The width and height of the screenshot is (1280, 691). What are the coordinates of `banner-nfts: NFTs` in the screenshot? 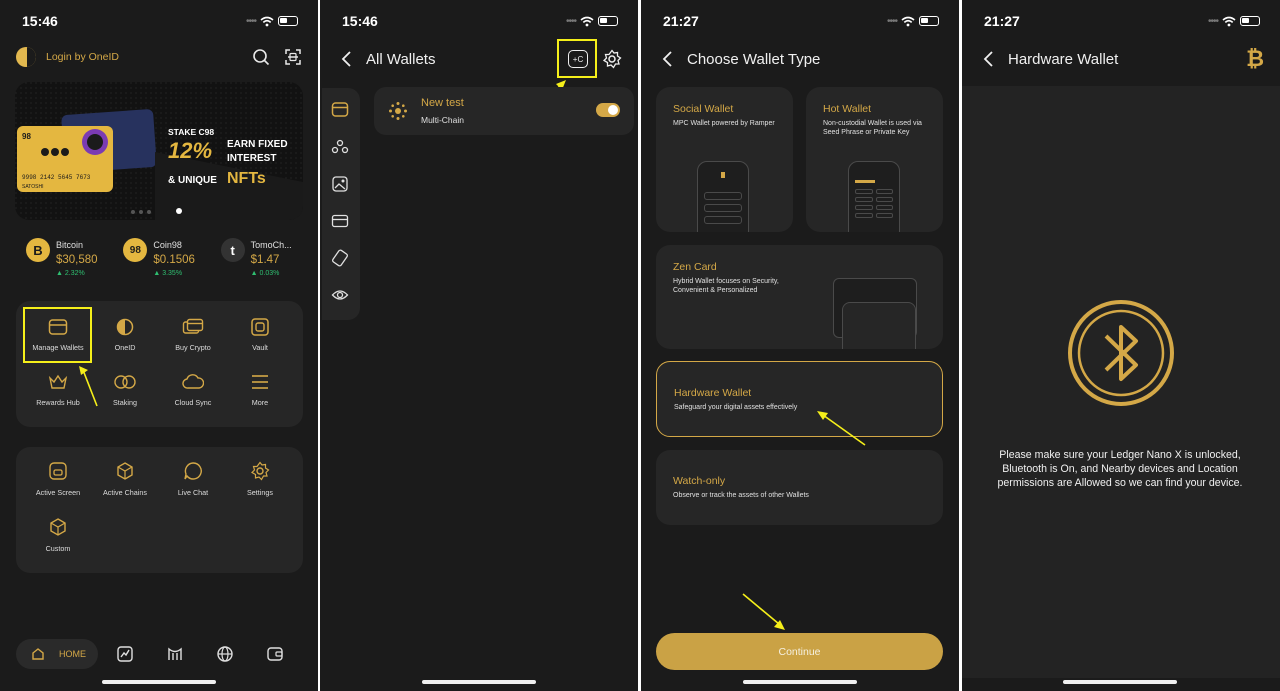 It's located at (246, 178).